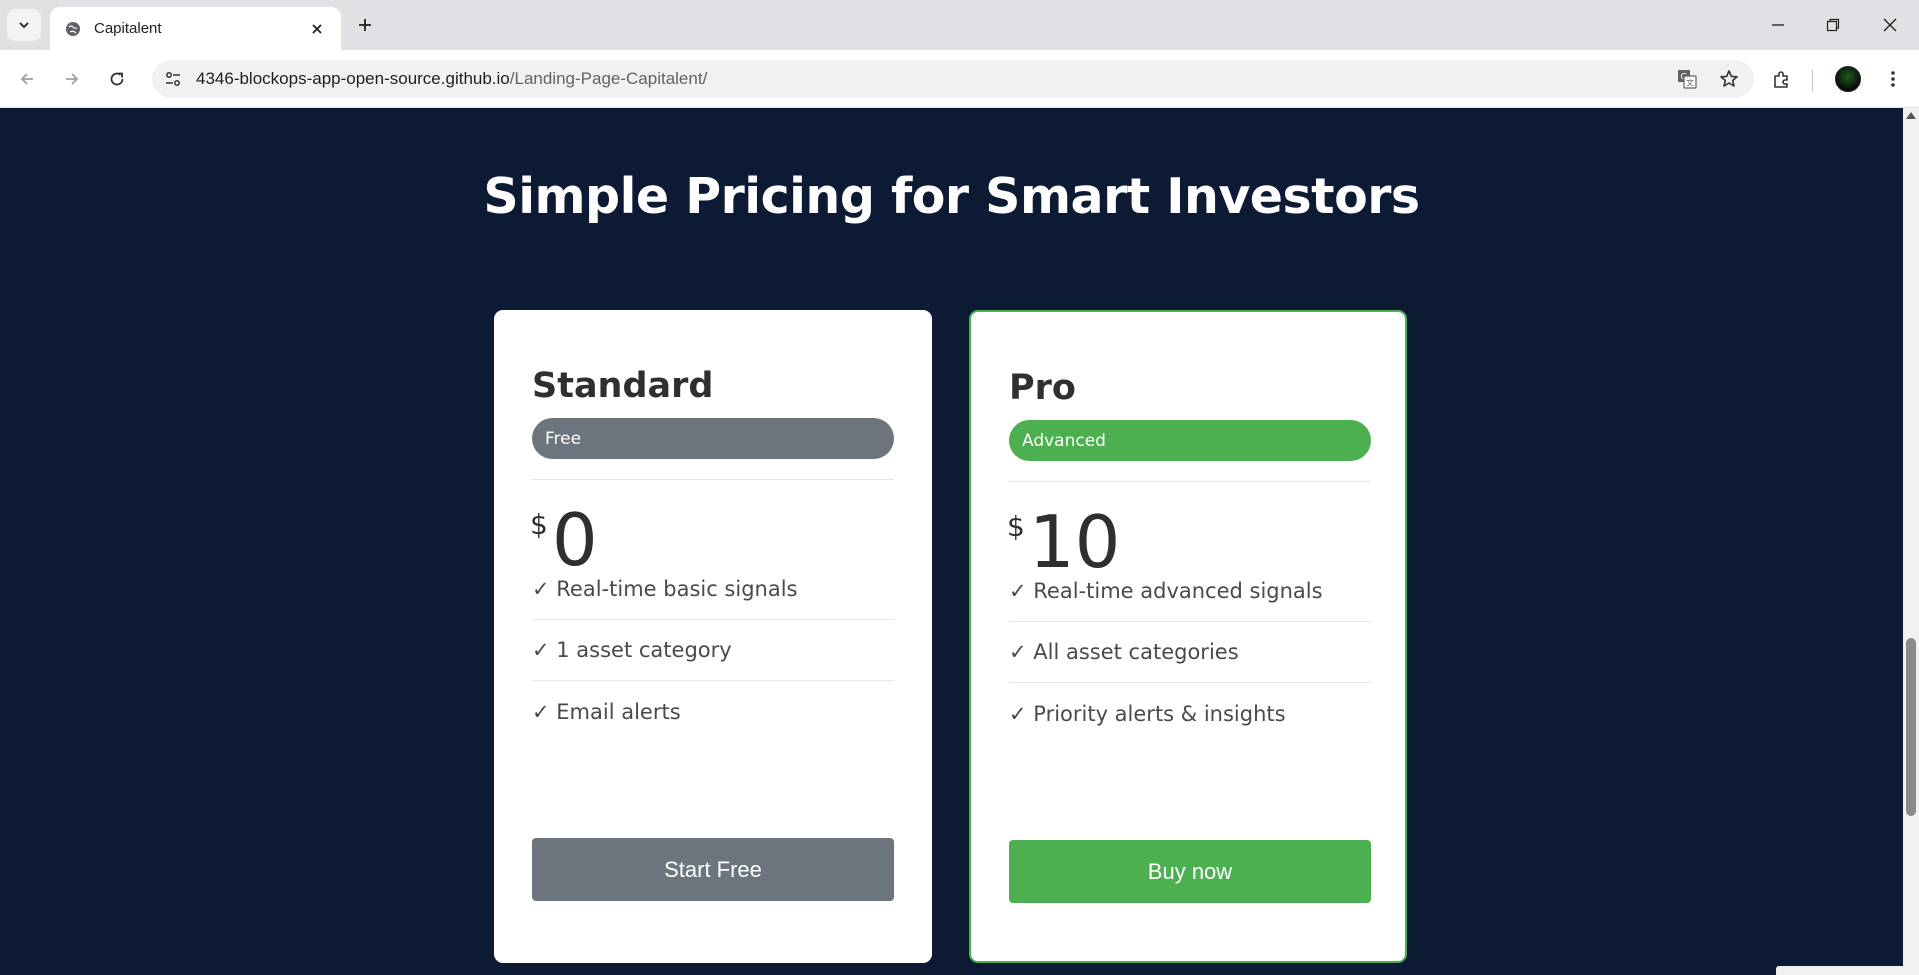 The height and width of the screenshot is (975, 1919). I want to click on list-item: ✓ Real-time basic signals, so click(713, 589).